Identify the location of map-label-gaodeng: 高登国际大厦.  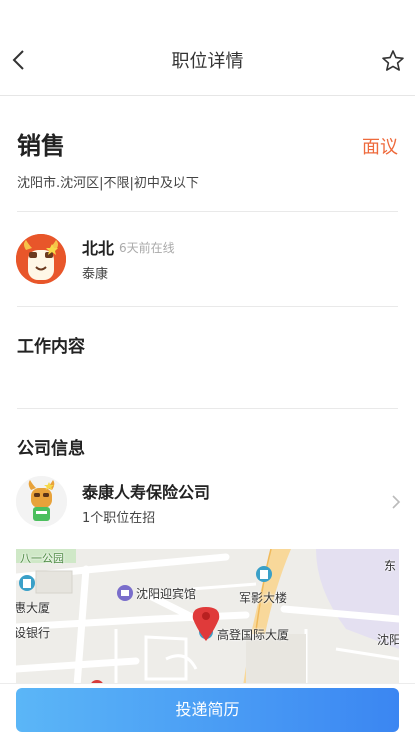
(253, 635).